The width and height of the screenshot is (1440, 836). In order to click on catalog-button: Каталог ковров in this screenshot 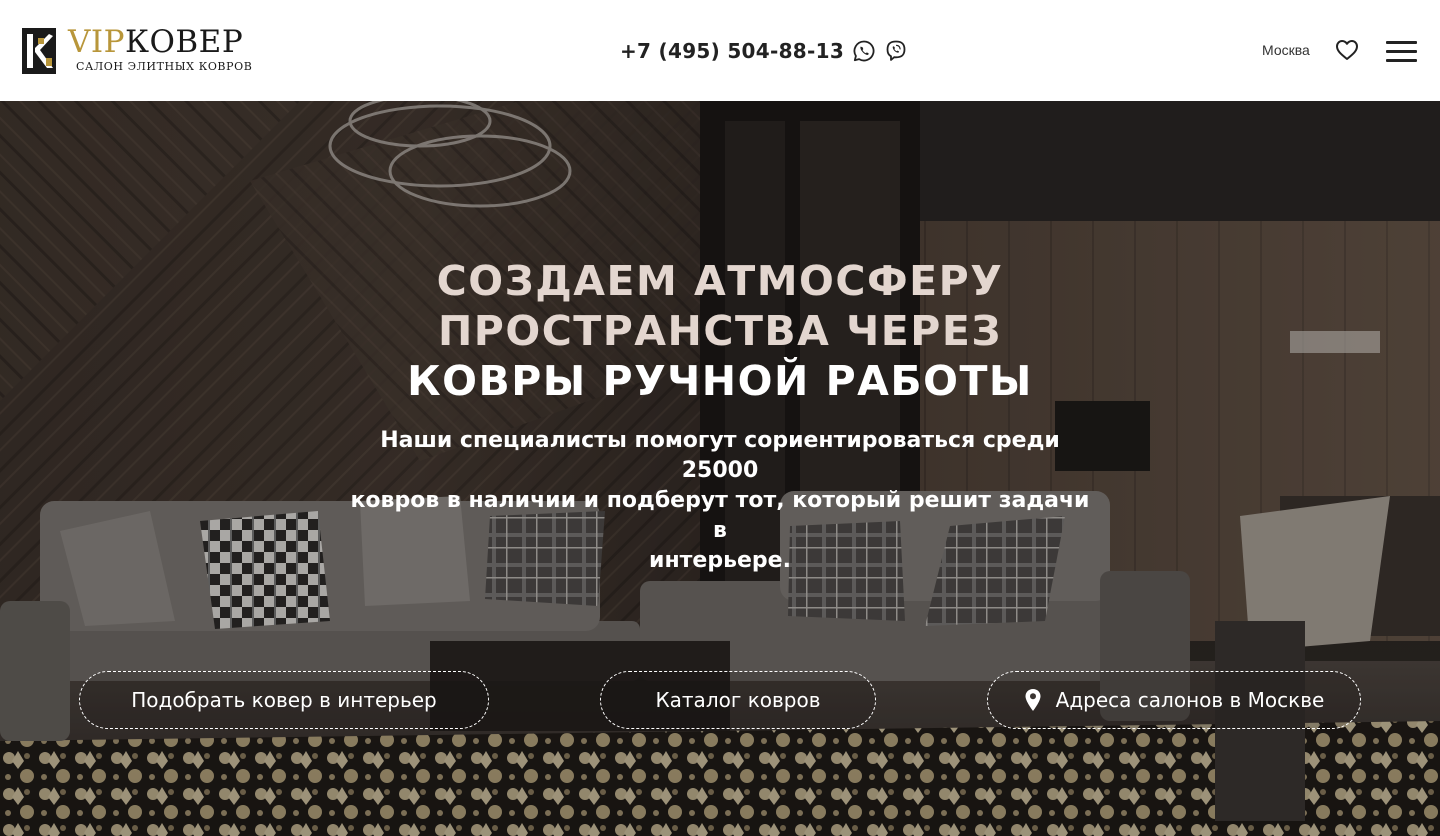, I will do `click(738, 700)`.